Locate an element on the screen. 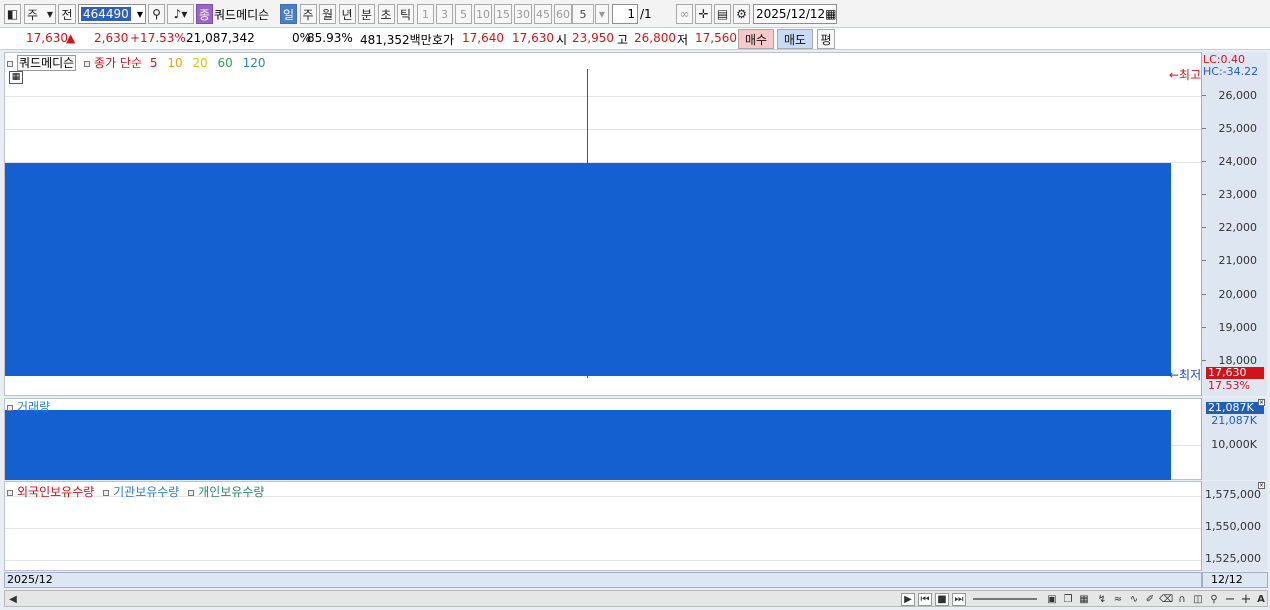  period-tab: 초 is located at coordinates (386, 14).